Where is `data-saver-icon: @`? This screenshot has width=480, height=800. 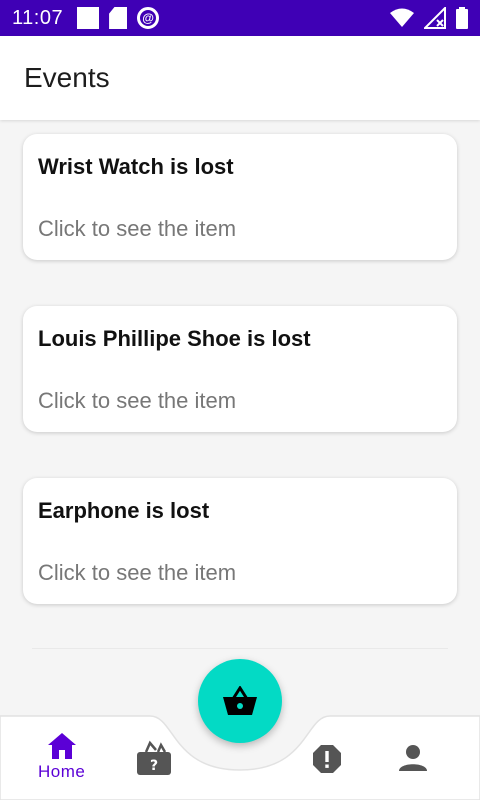
data-saver-icon: @ is located at coordinates (148, 18).